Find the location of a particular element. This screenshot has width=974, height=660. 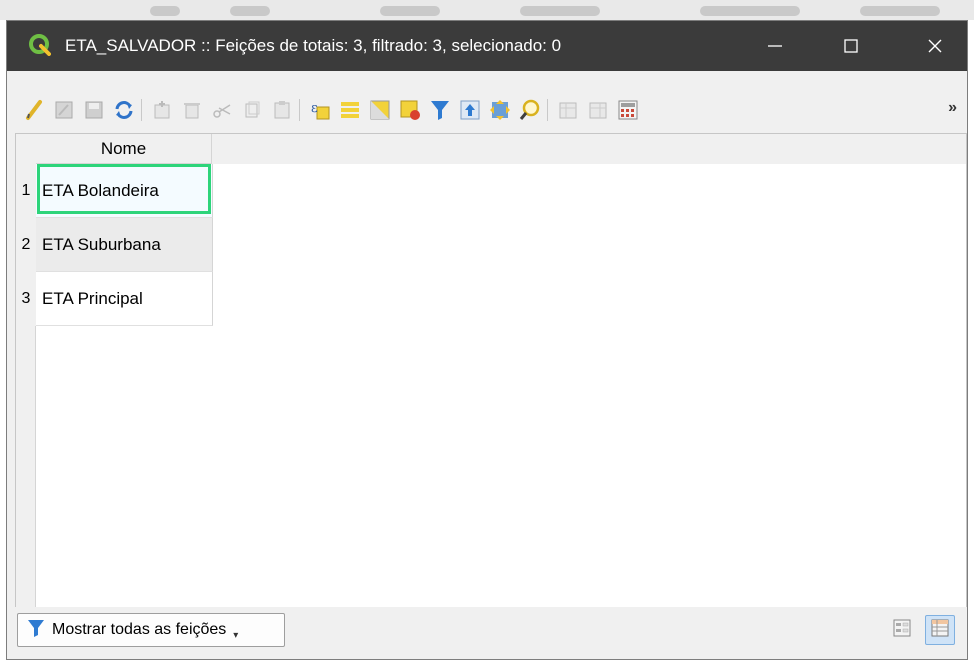

row-number: 2 is located at coordinates (26, 245).